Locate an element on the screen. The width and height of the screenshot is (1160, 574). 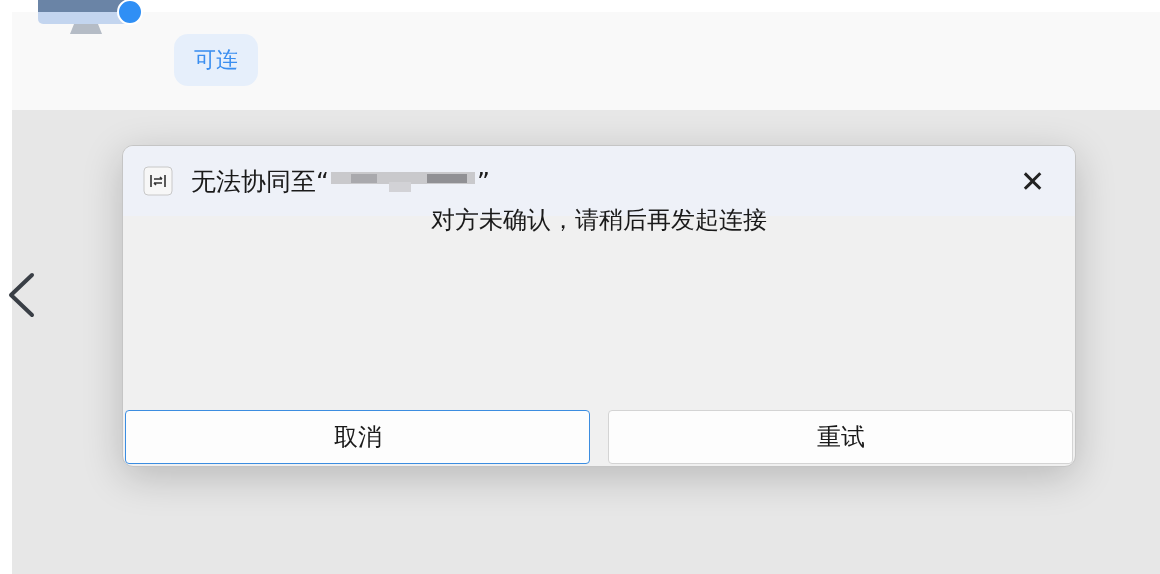
dialog-button: 重试 is located at coordinates (840, 437).